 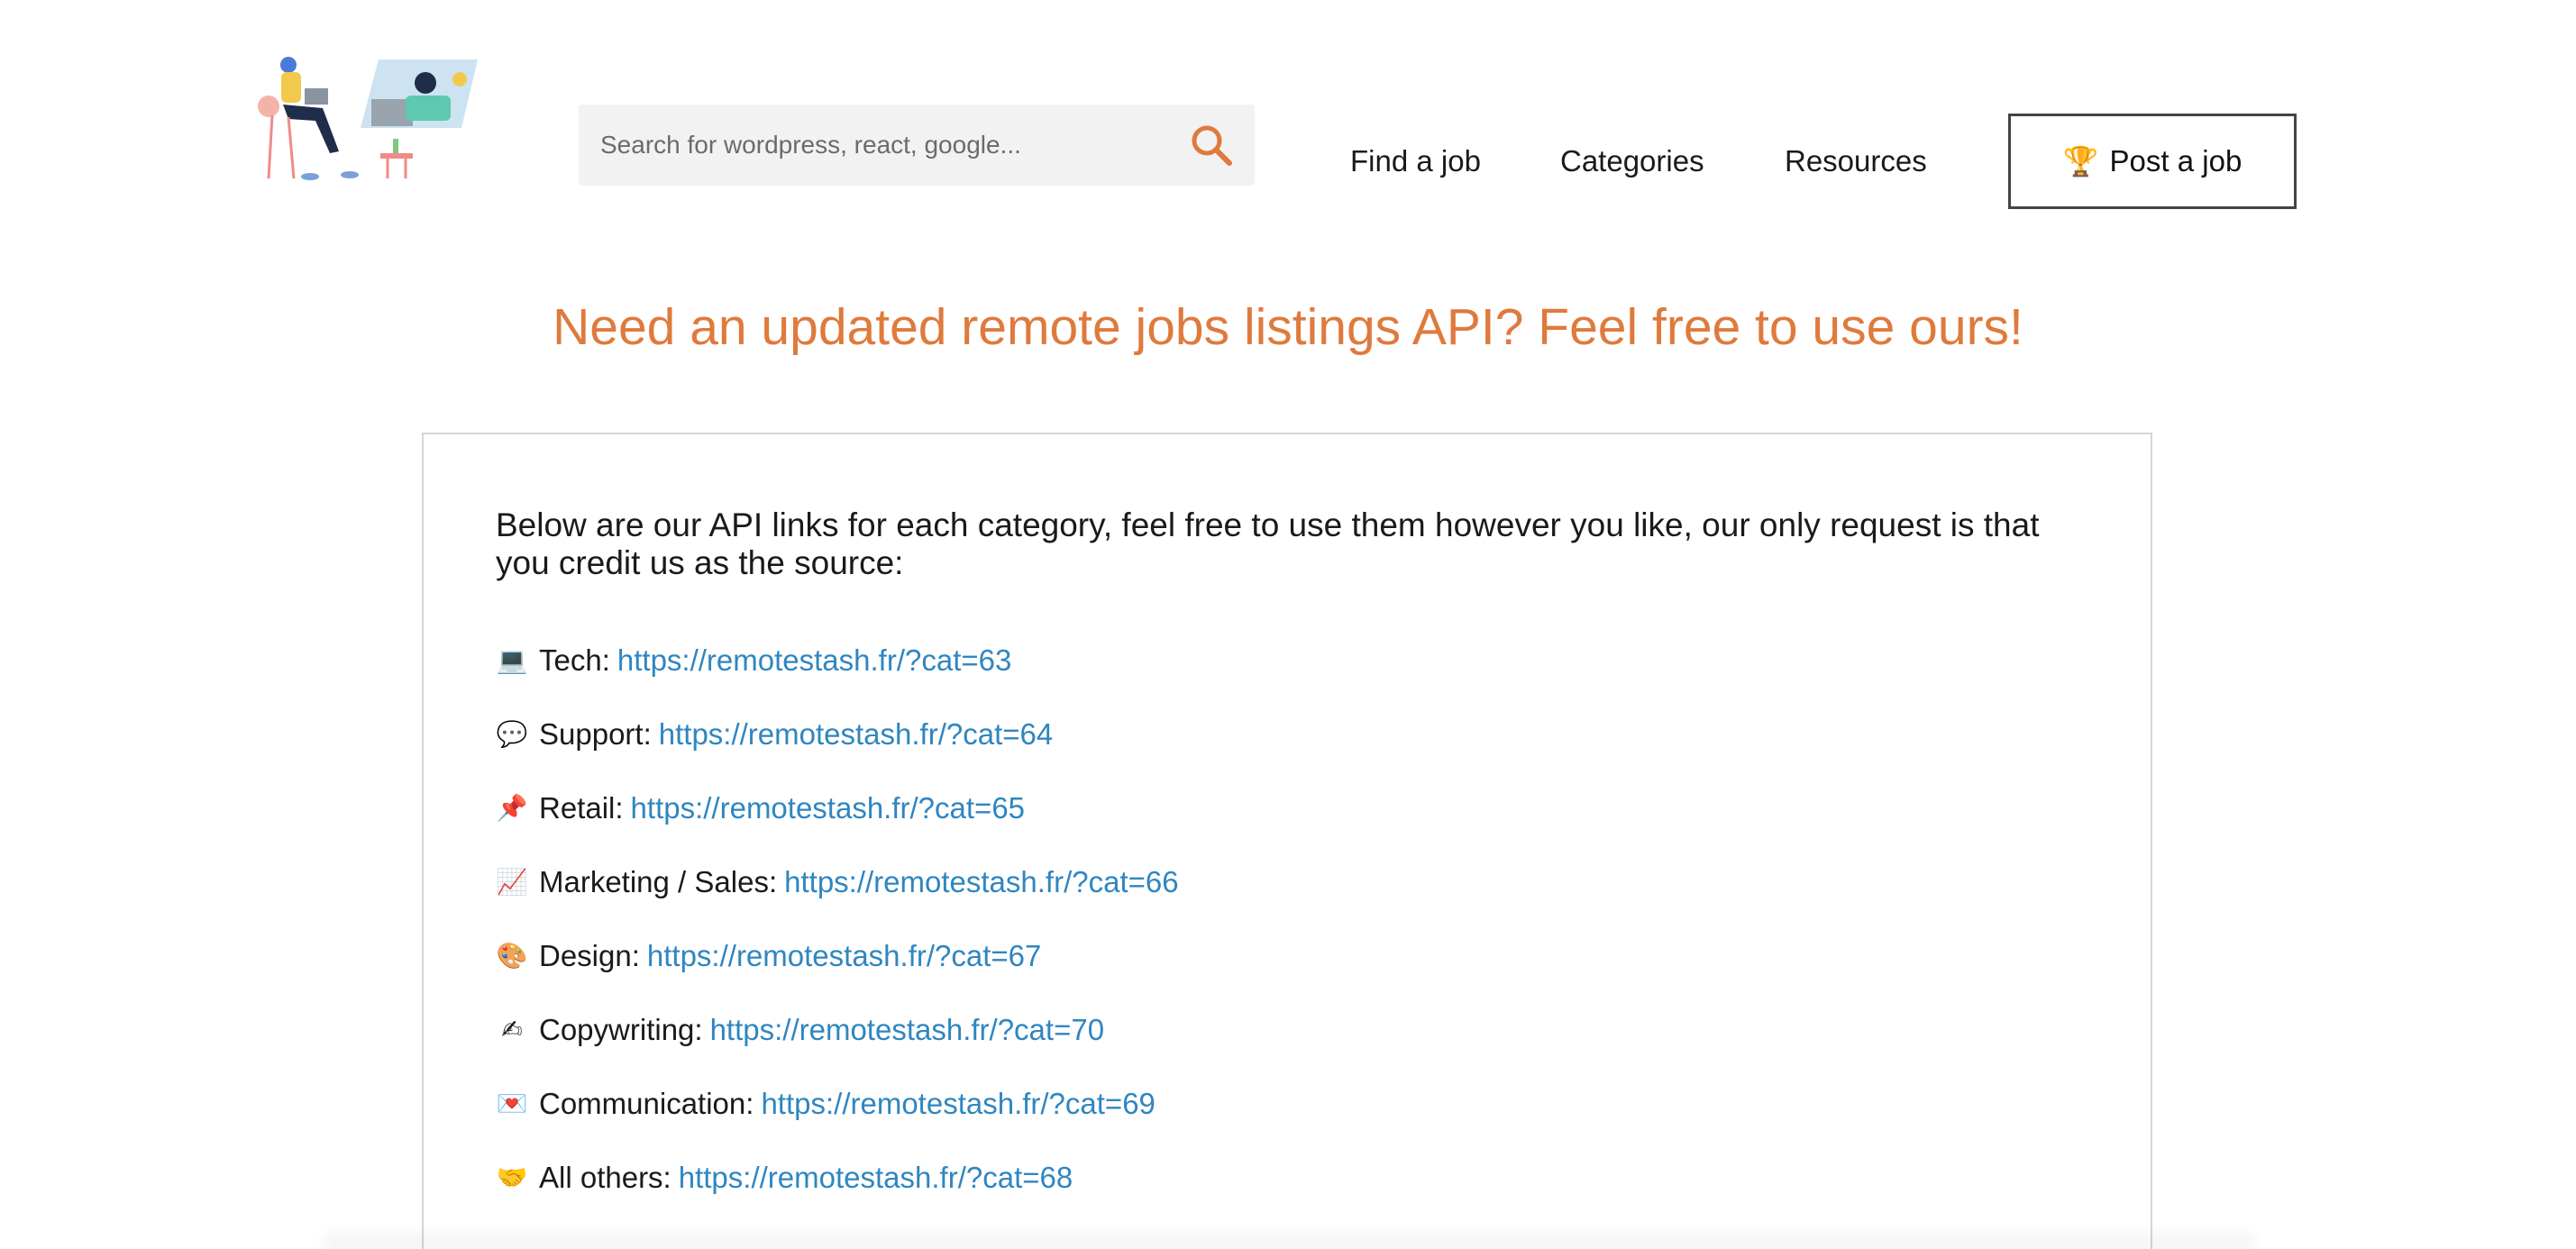 What do you see at coordinates (2080, 161) in the screenshot?
I see `trophy-icon: 🏆` at bounding box center [2080, 161].